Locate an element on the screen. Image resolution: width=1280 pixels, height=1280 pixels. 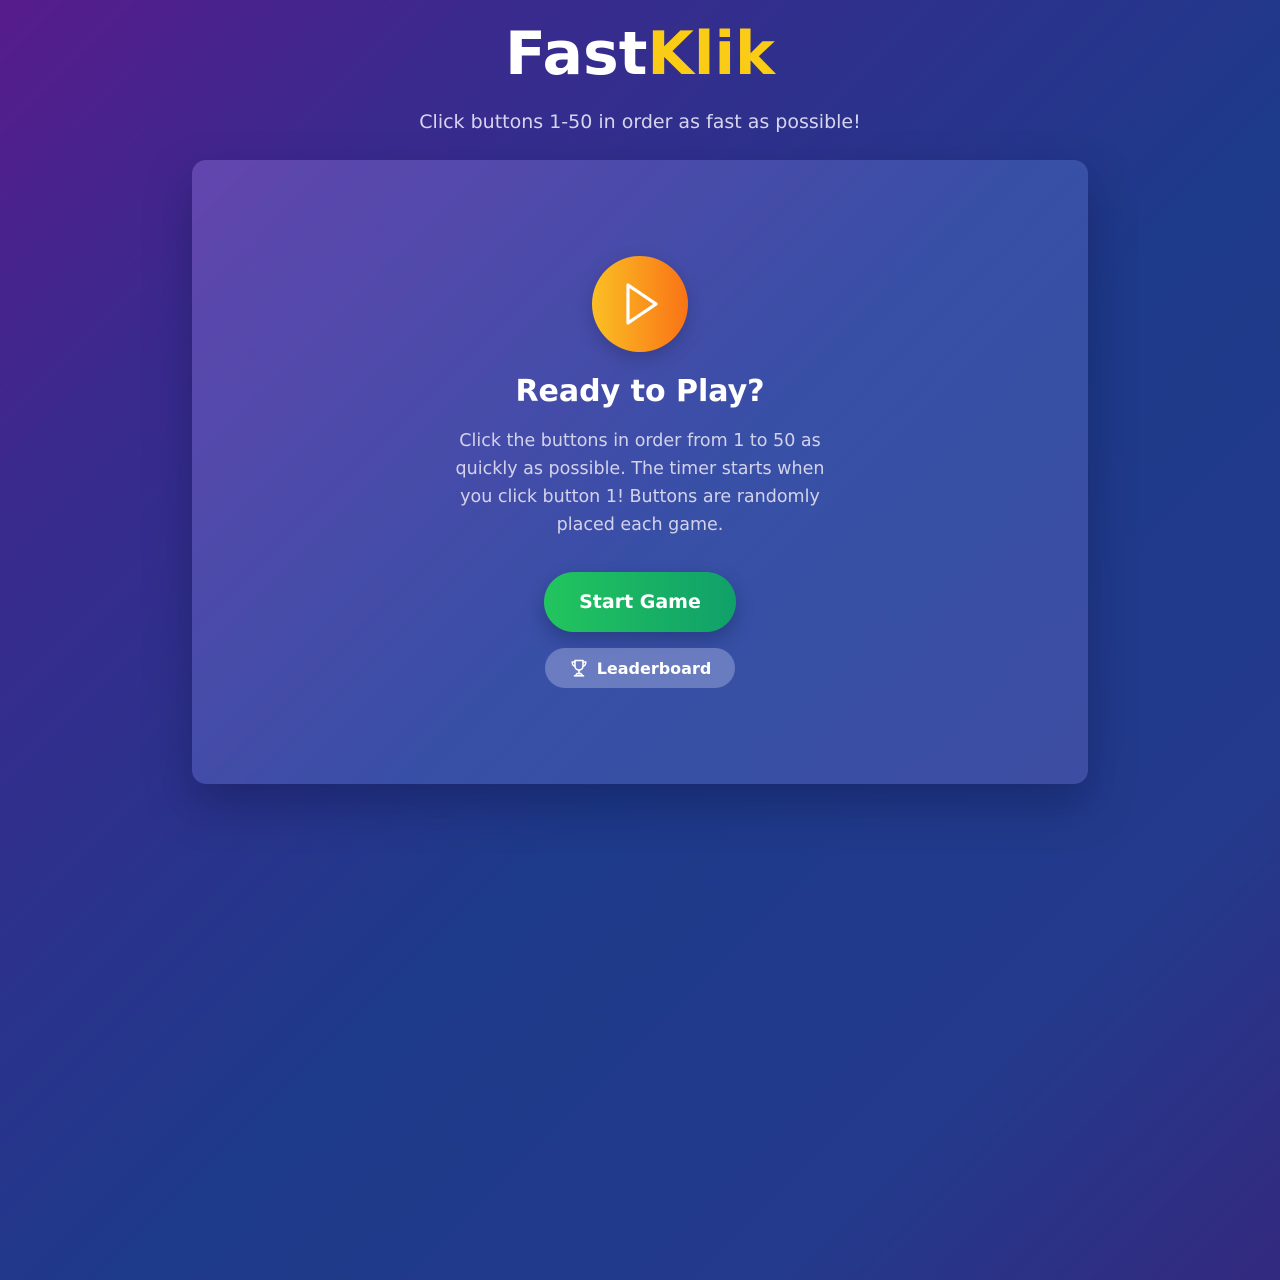
logo-text-fast: Fast is located at coordinates (576, 54).